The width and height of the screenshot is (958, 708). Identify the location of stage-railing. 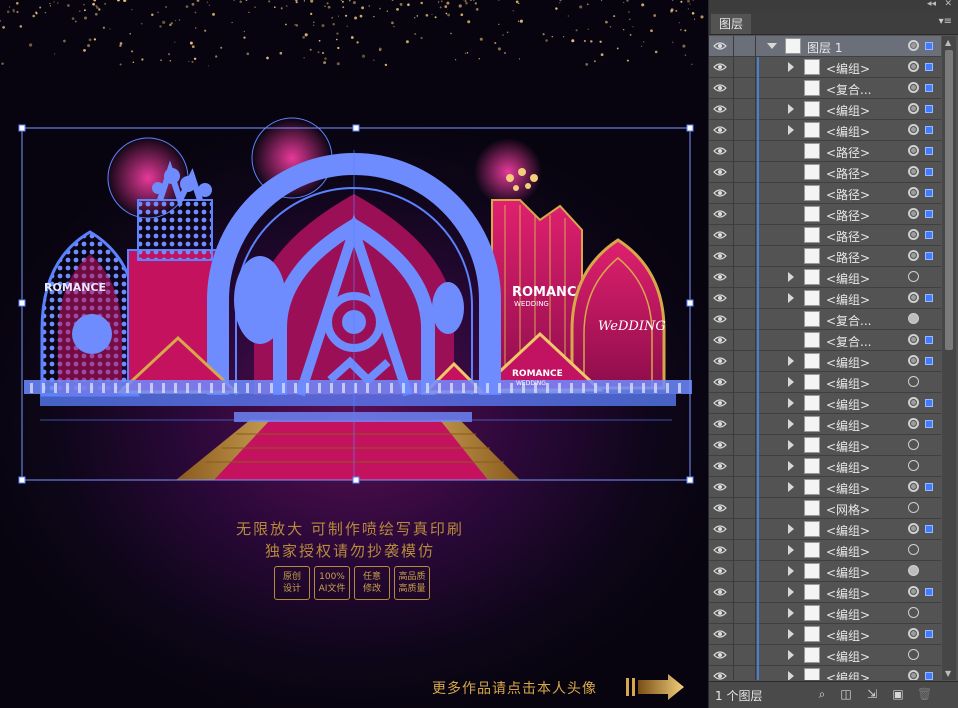
(358, 393).